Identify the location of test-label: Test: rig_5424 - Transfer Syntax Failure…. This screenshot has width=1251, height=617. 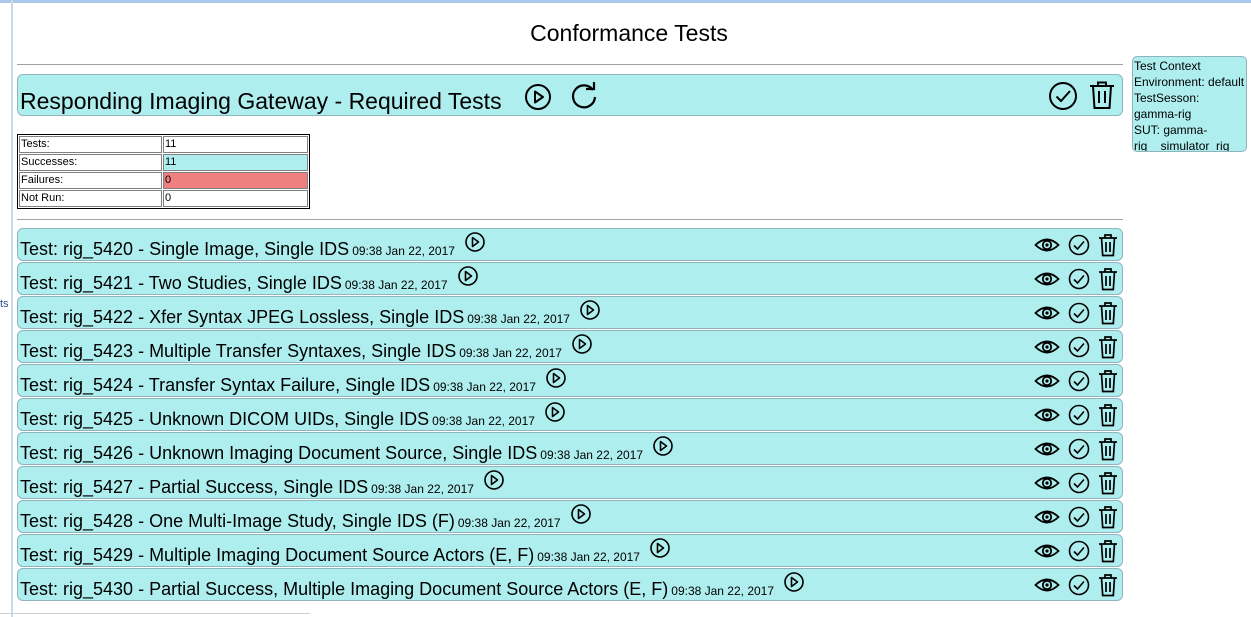
(293, 382).